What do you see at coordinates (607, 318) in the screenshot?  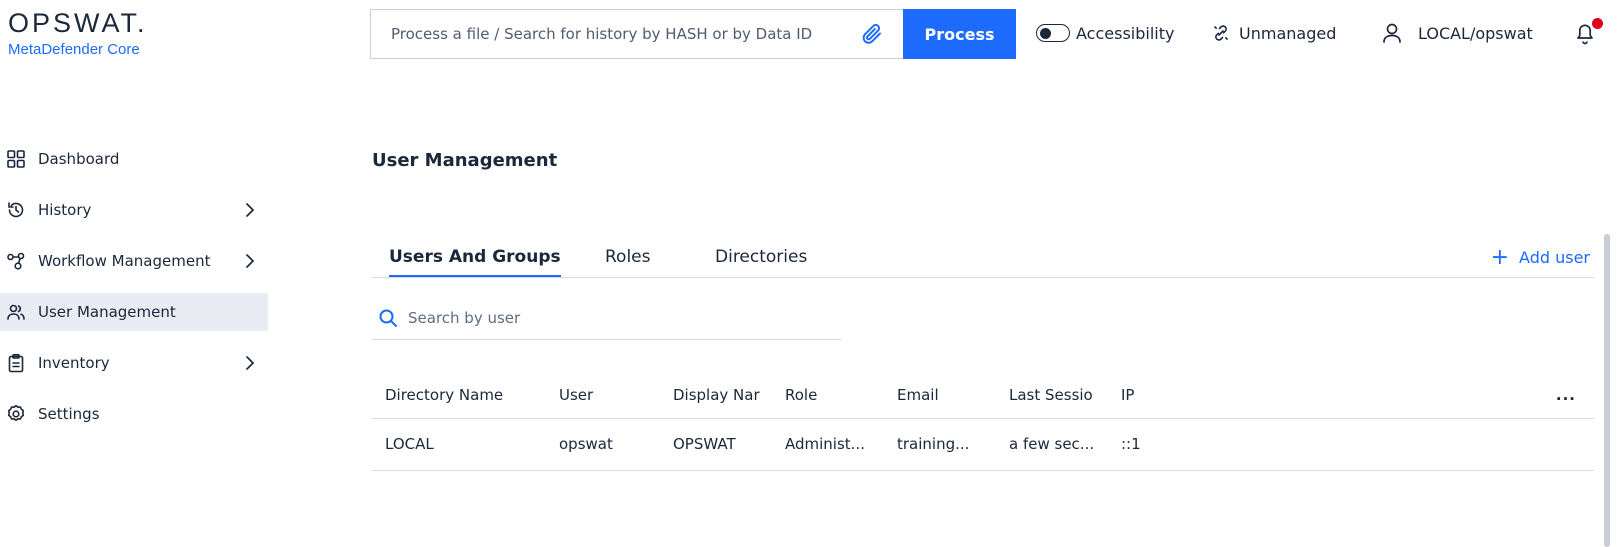 I see `user-search-input: Search by user` at bounding box center [607, 318].